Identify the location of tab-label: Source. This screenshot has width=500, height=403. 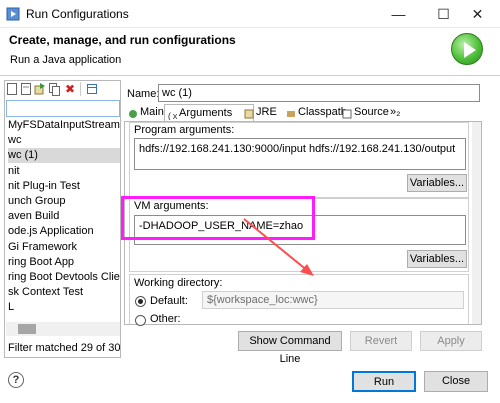
(371, 112).